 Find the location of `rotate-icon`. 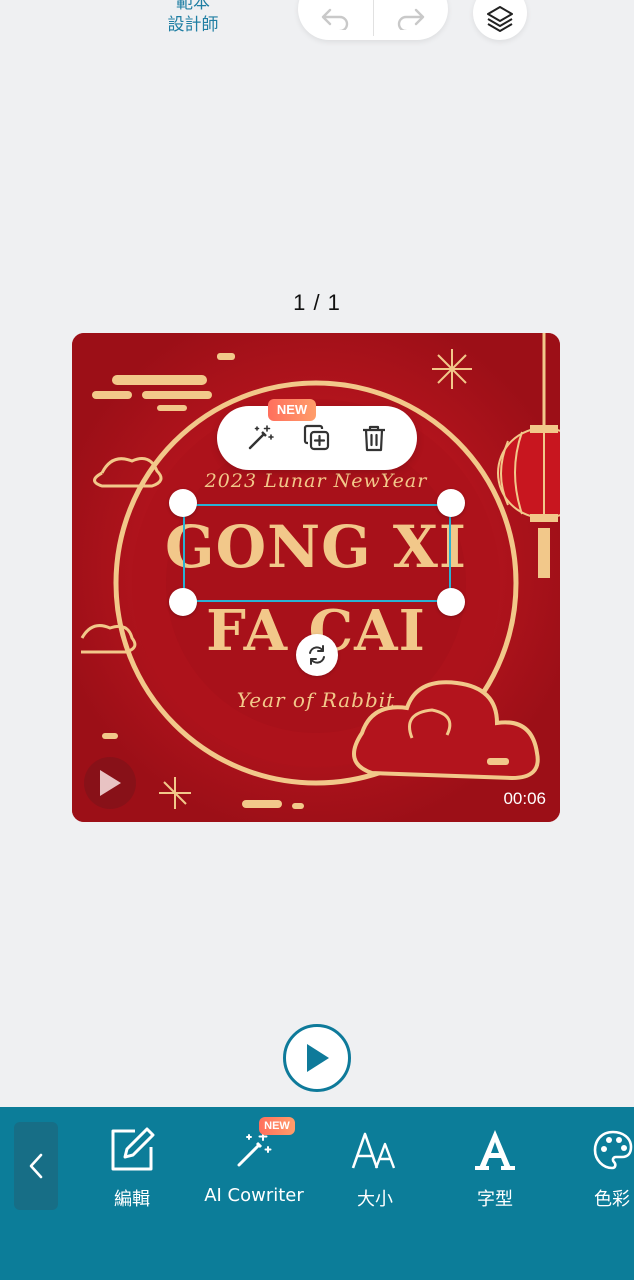

rotate-icon is located at coordinates (317, 655).